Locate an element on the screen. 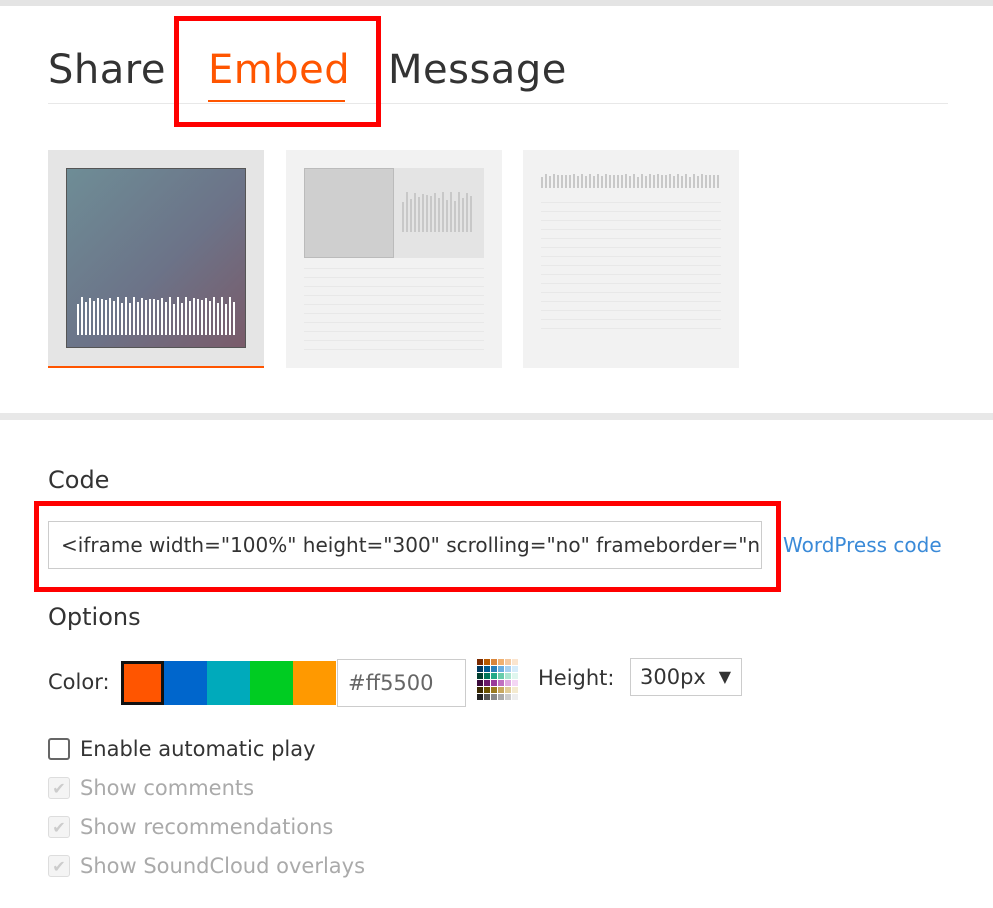 The height and width of the screenshot is (908, 993). option-show-overlays: ✔ Show SoundCloud overlays is located at coordinates (206, 866).